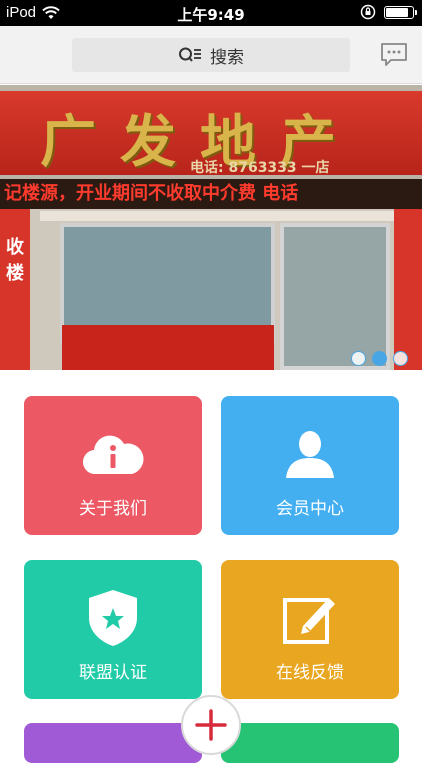 The width and height of the screenshot is (422, 763). Describe the element at coordinates (113, 618) in the screenshot. I see `shield-star-icon` at that location.